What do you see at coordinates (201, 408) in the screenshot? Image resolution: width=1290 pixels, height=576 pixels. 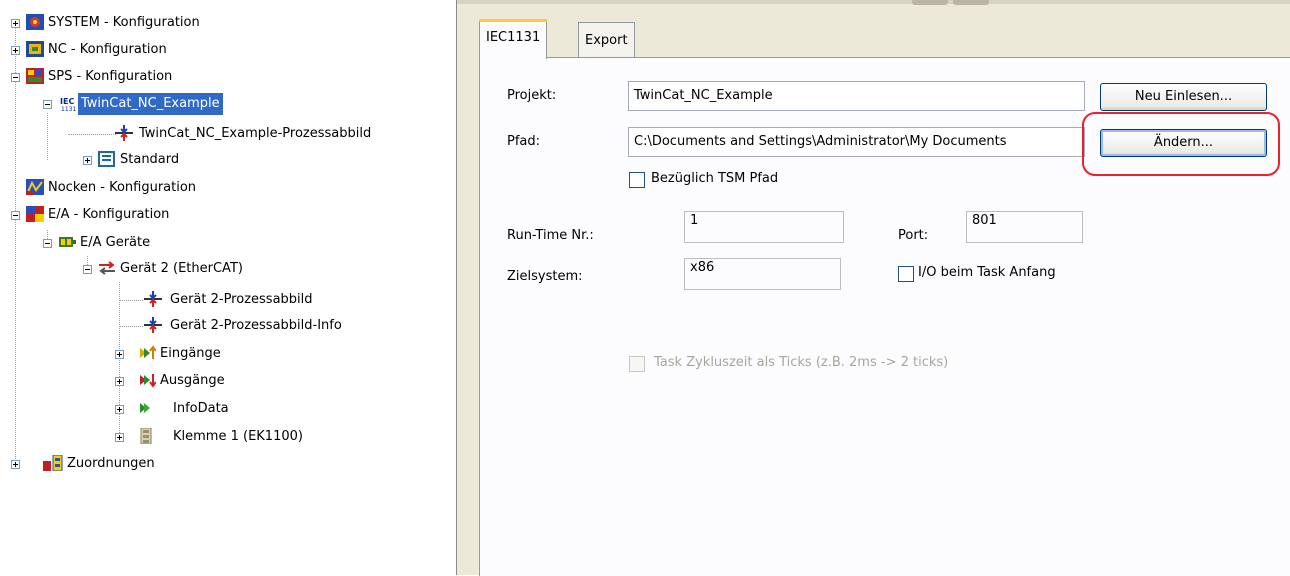 I see `tree-item-label: InfoData` at bounding box center [201, 408].